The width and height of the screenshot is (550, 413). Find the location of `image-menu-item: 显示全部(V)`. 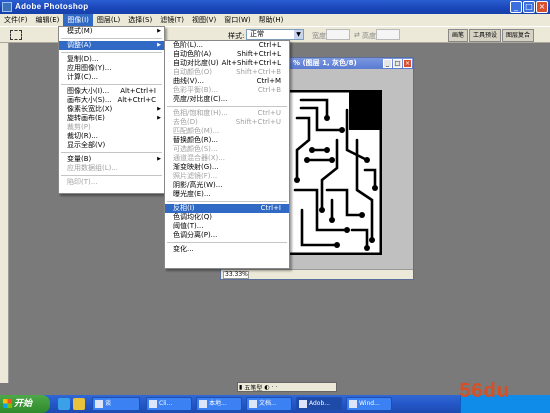

image-menu-item: 显示全部(V) is located at coordinates (111, 145).